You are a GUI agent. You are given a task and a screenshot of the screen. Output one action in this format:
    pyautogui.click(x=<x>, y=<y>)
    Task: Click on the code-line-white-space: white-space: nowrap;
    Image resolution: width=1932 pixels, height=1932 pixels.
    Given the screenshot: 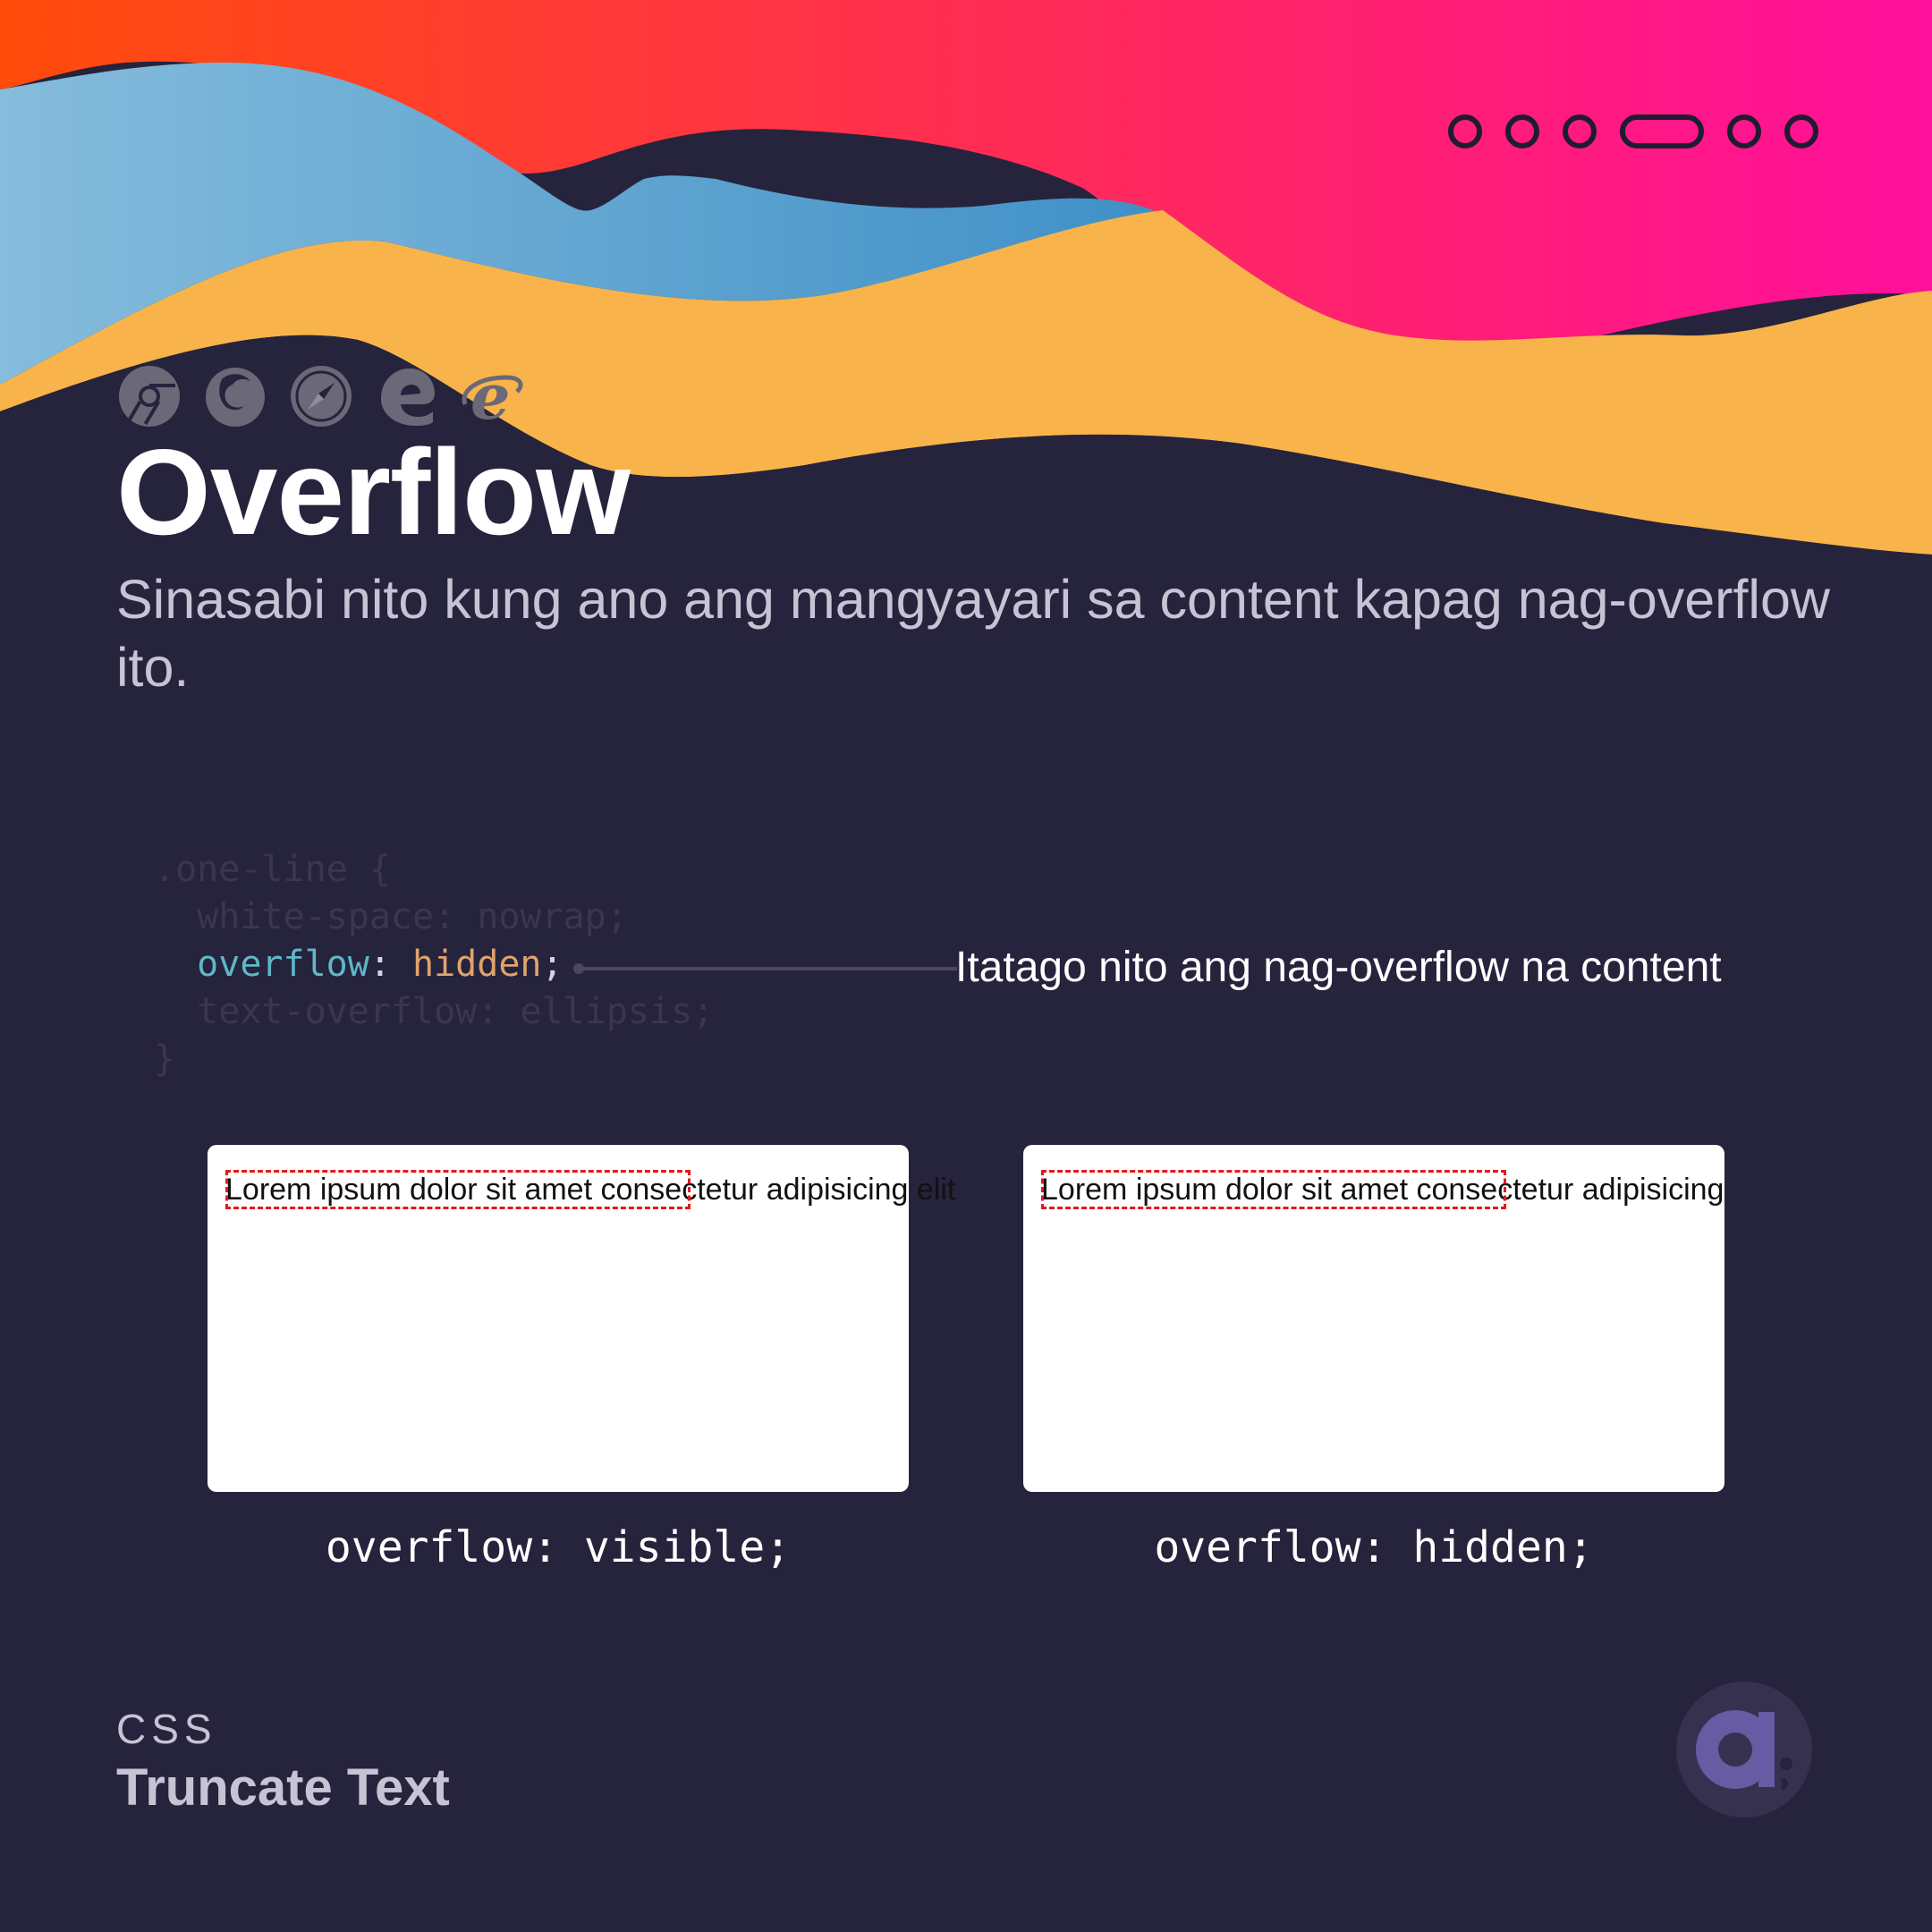 What is the action you would take?
    pyautogui.click(x=391, y=916)
    